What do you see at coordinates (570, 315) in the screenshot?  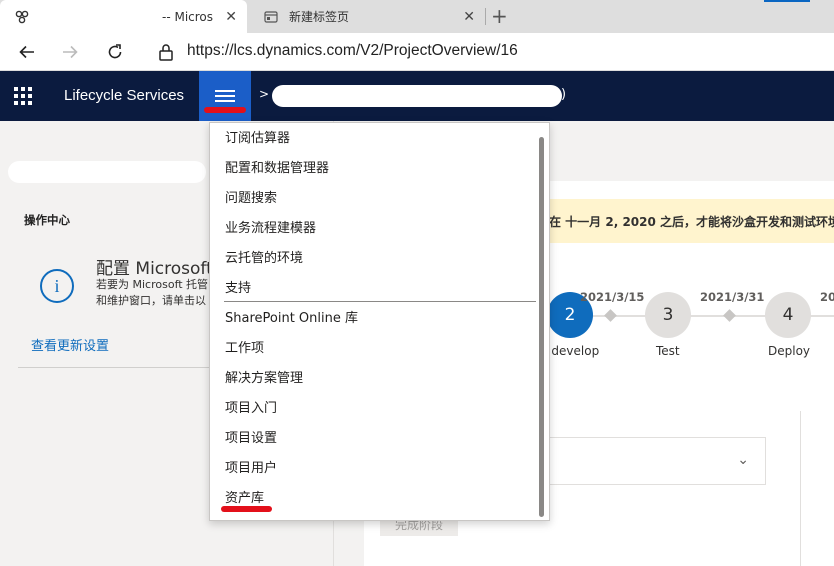 I see `timeline-node-number: 2` at bounding box center [570, 315].